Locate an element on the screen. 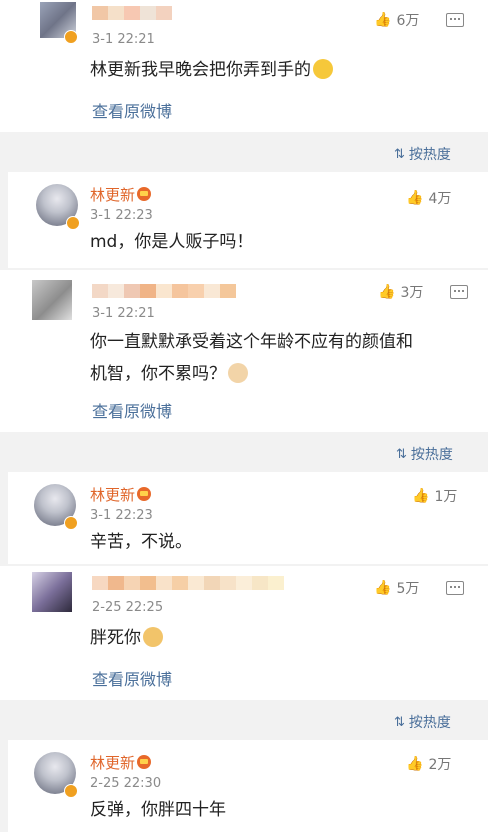  dog-emoji is located at coordinates (153, 637).